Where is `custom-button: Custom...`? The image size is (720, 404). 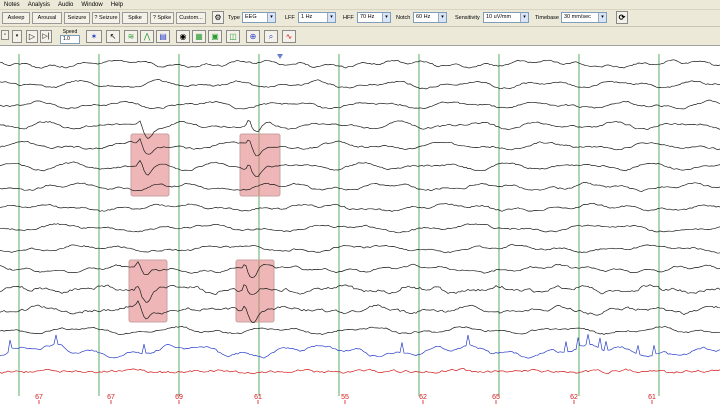 custom-button: Custom... is located at coordinates (191, 18).